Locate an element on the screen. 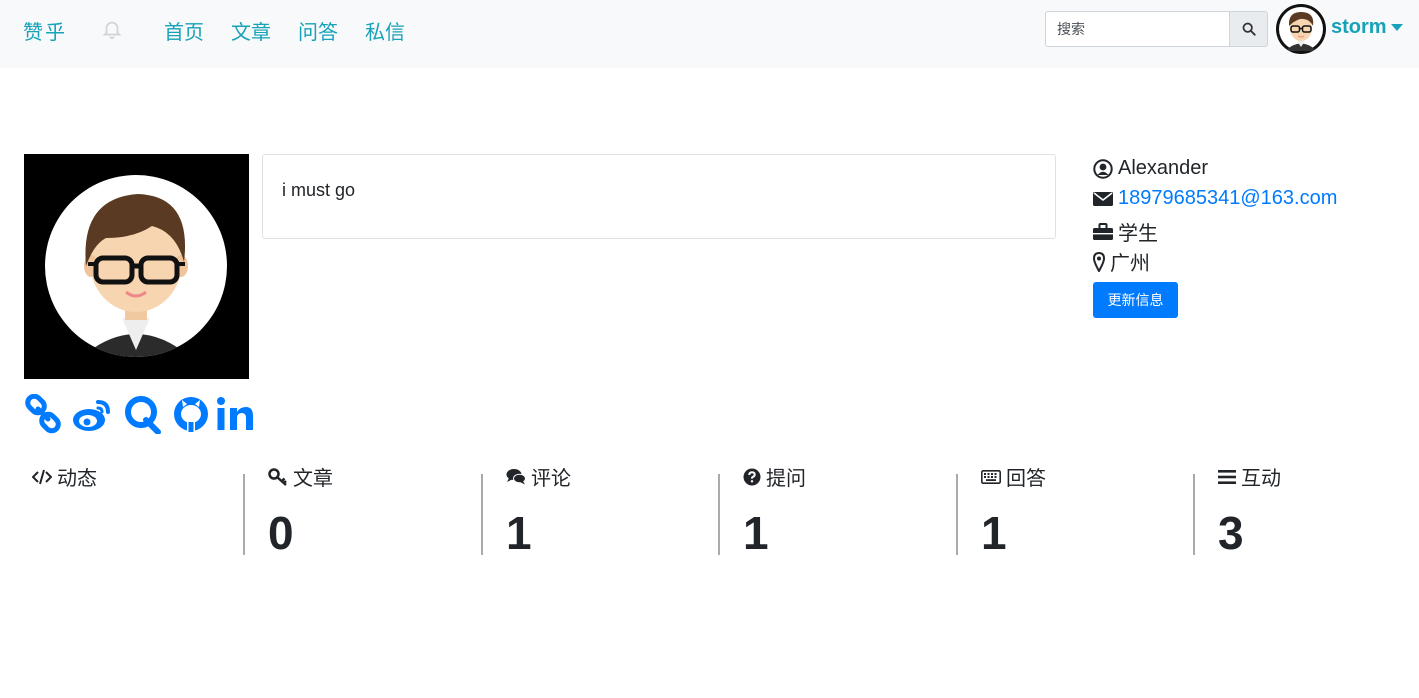  weibo-icon is located at coordinates (92, 414).